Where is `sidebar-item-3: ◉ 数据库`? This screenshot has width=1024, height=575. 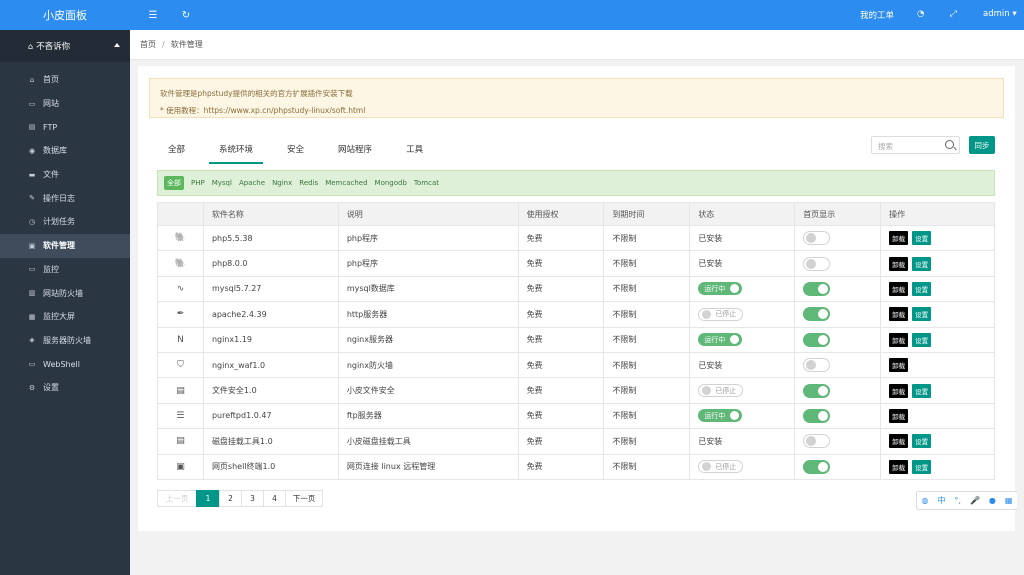 sidebar-item-3: ◉ 数据库 is located at coordinates (65, 151).